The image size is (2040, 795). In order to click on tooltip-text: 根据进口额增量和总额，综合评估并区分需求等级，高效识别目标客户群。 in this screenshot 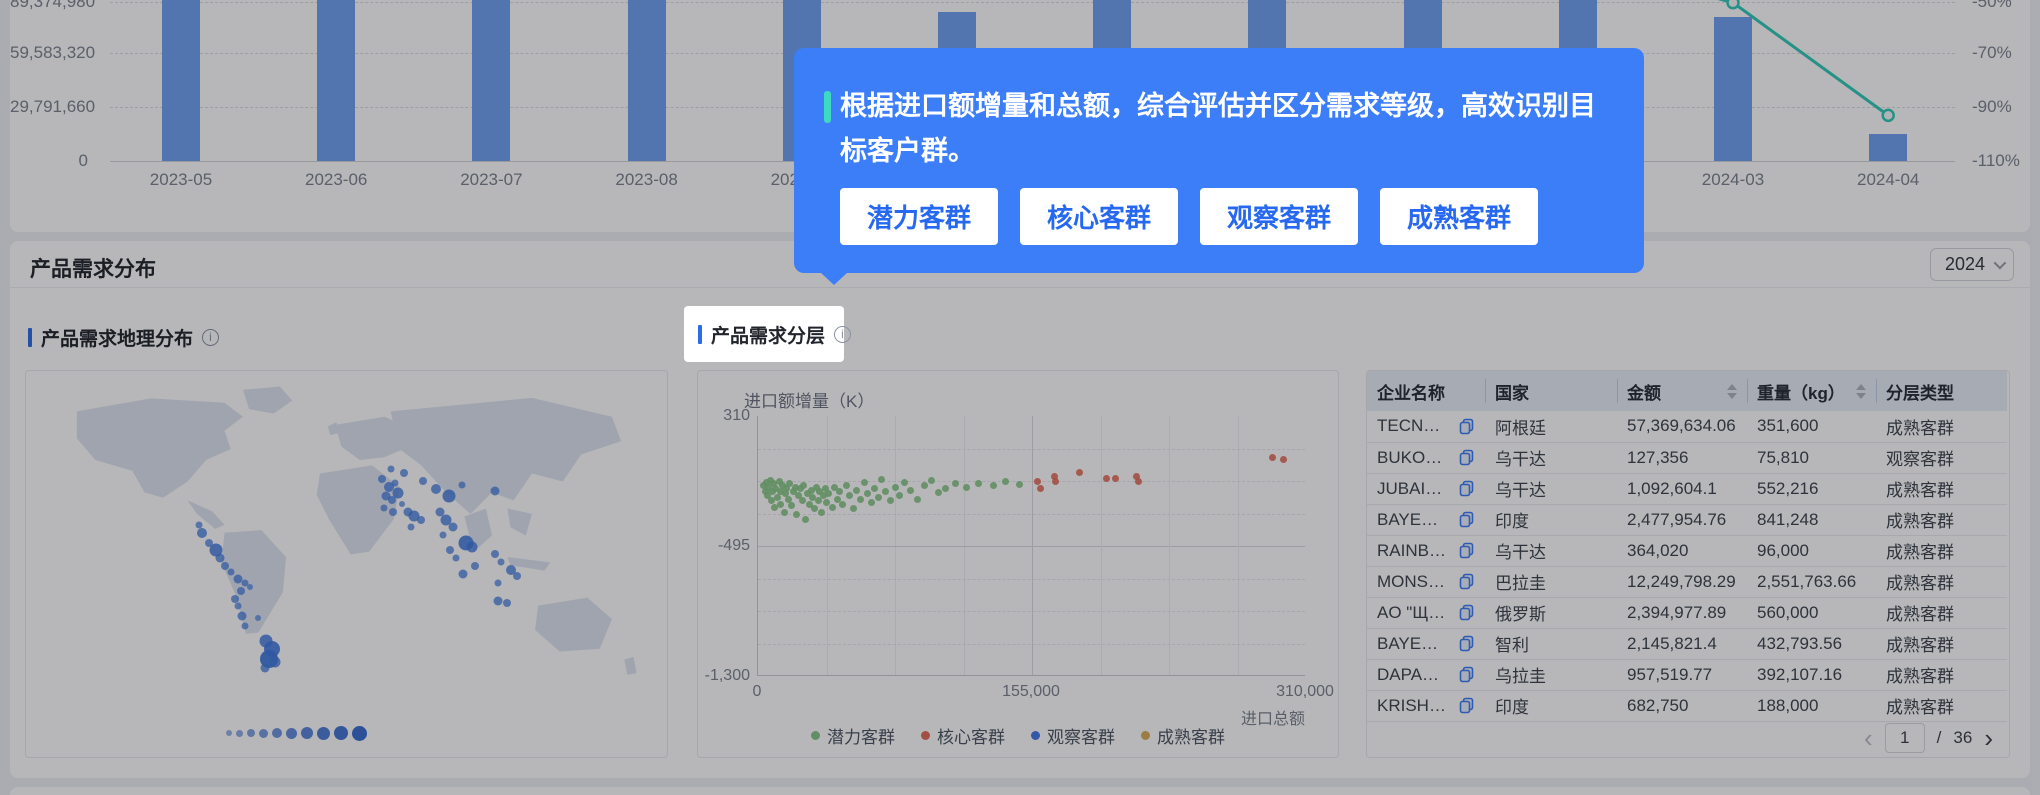, I will do `click(1218, 128)`.